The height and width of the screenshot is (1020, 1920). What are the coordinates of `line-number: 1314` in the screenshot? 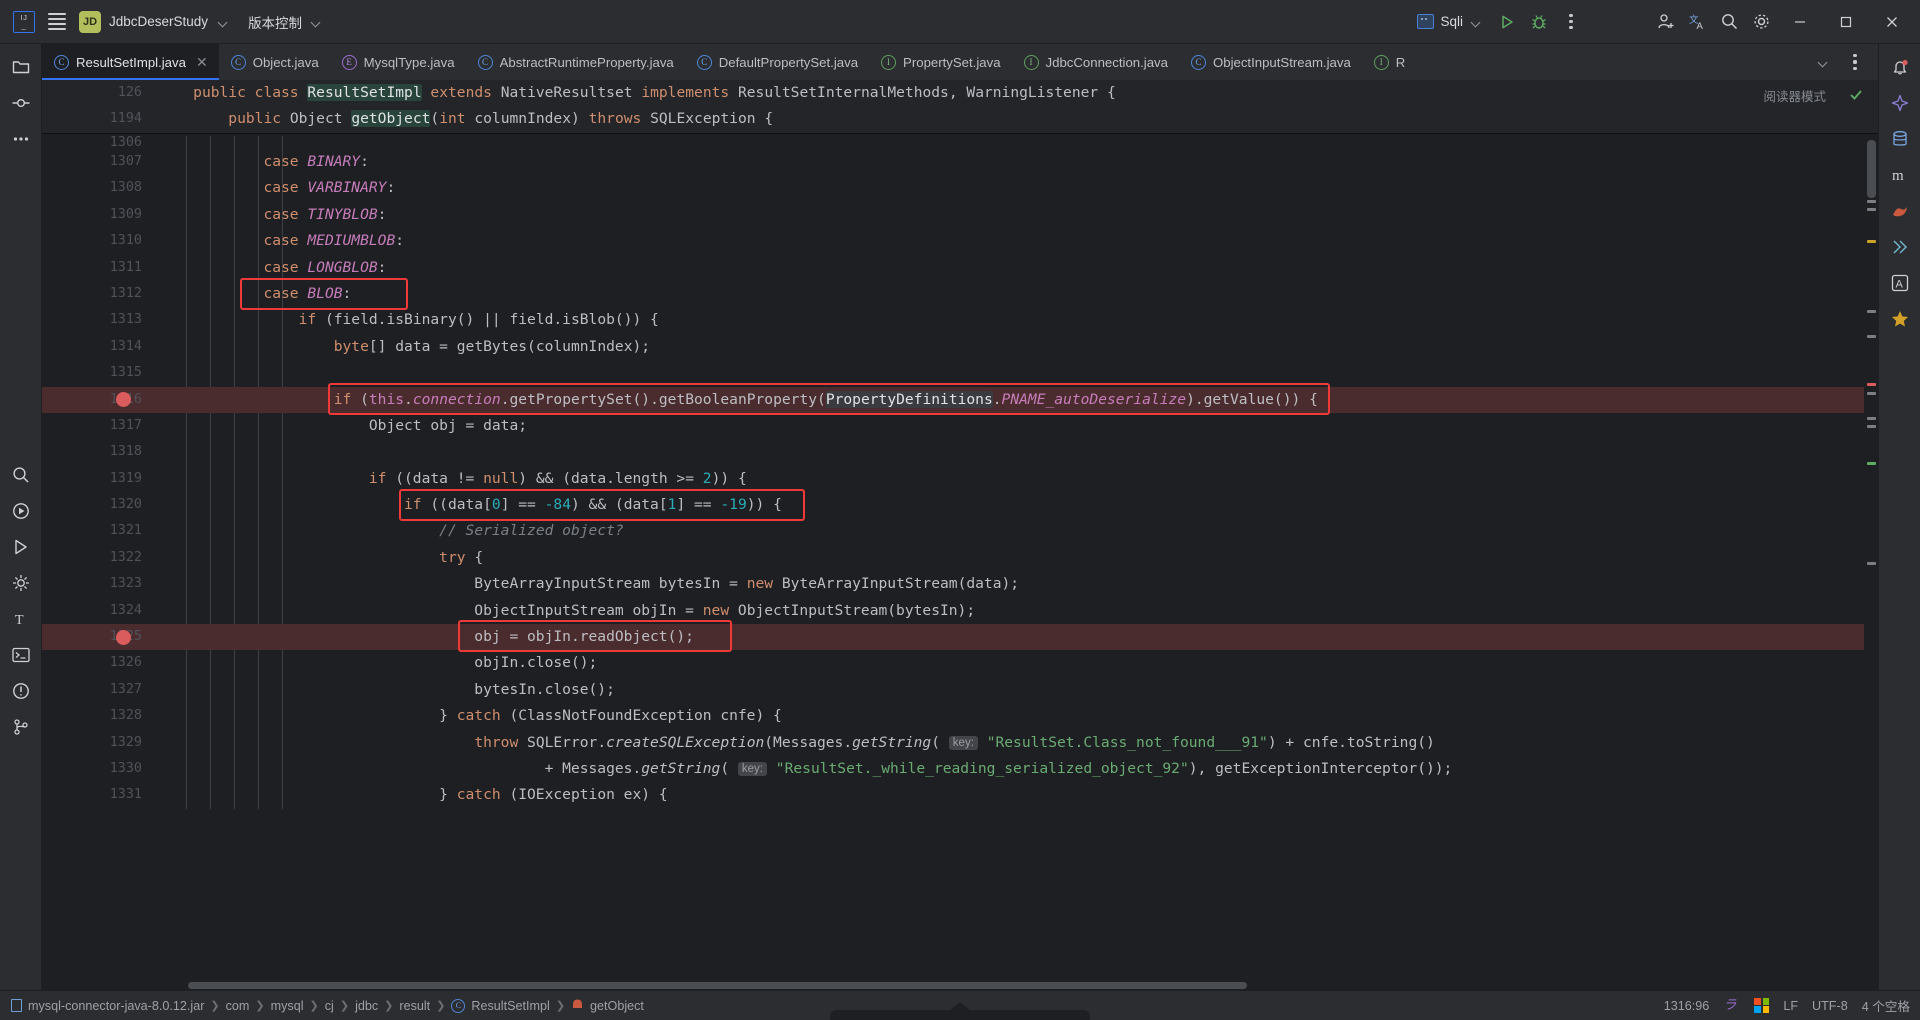 It's located at (98, 347).